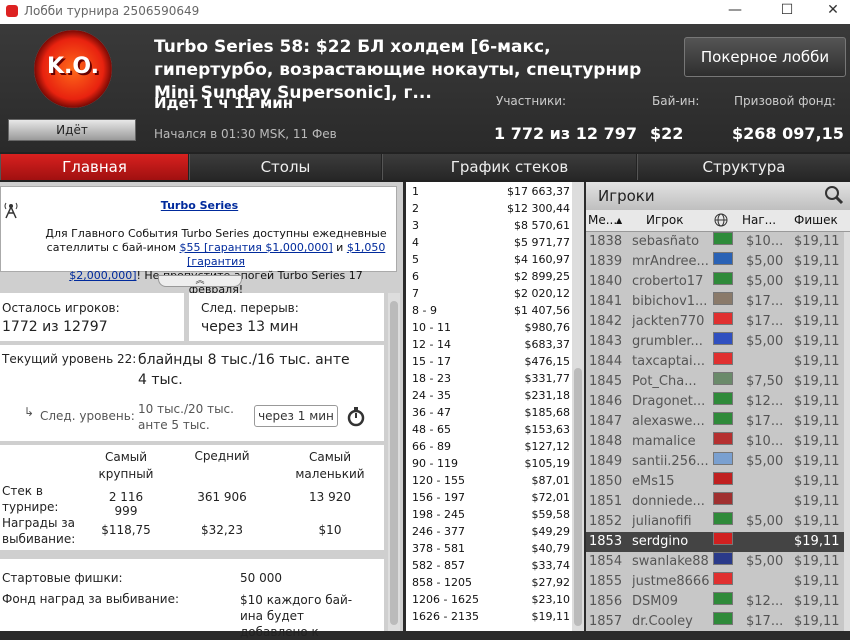 The image size is (850, 640). What do you see at coordinates (667, 133) in the screenshot?
I see `buyin-value: $22` at bounding box center [667, 133].